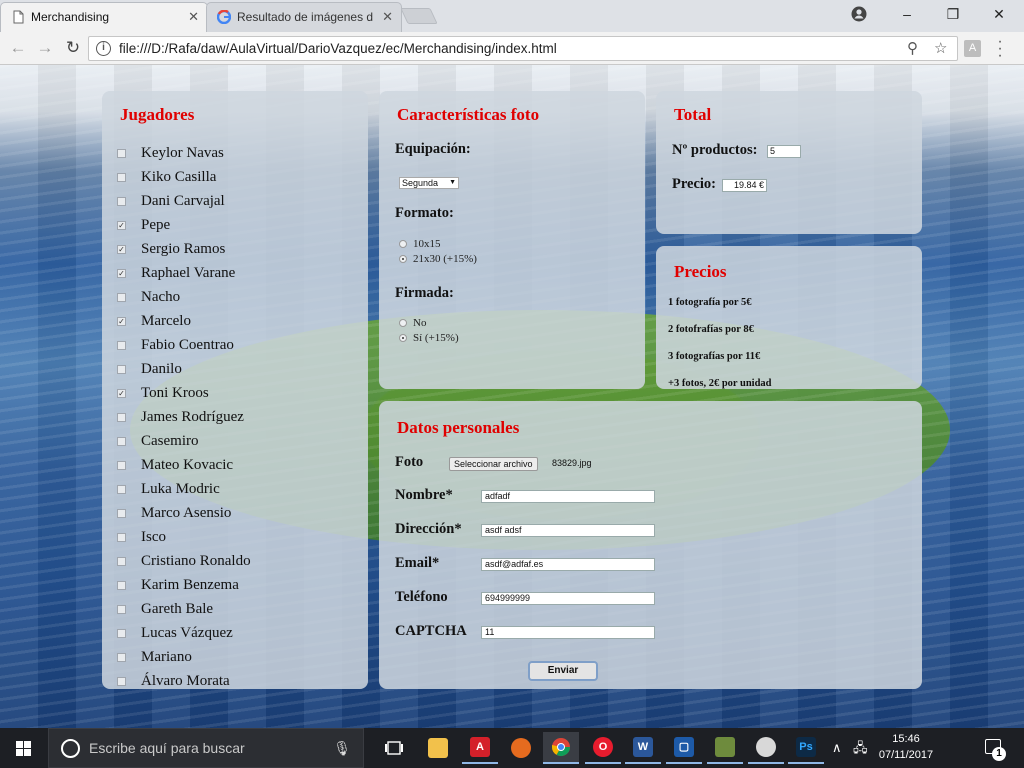 This screenshot has width=1024, height=768. I want to click on player-item: Mariano, so click(183, 657).